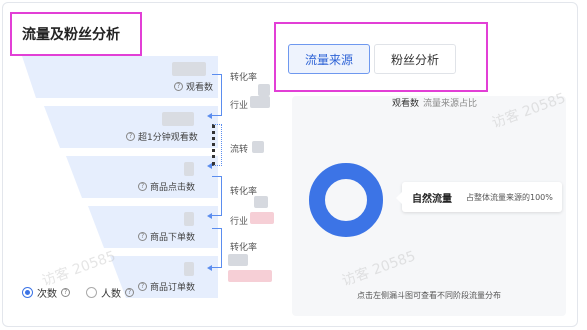 The height and width of the screenshot is (330, 587). What do you see at coordinates (450, 104) in the screenshot?
I see `metric-caption: 流量来源占比` at bounding box center [450, 104].